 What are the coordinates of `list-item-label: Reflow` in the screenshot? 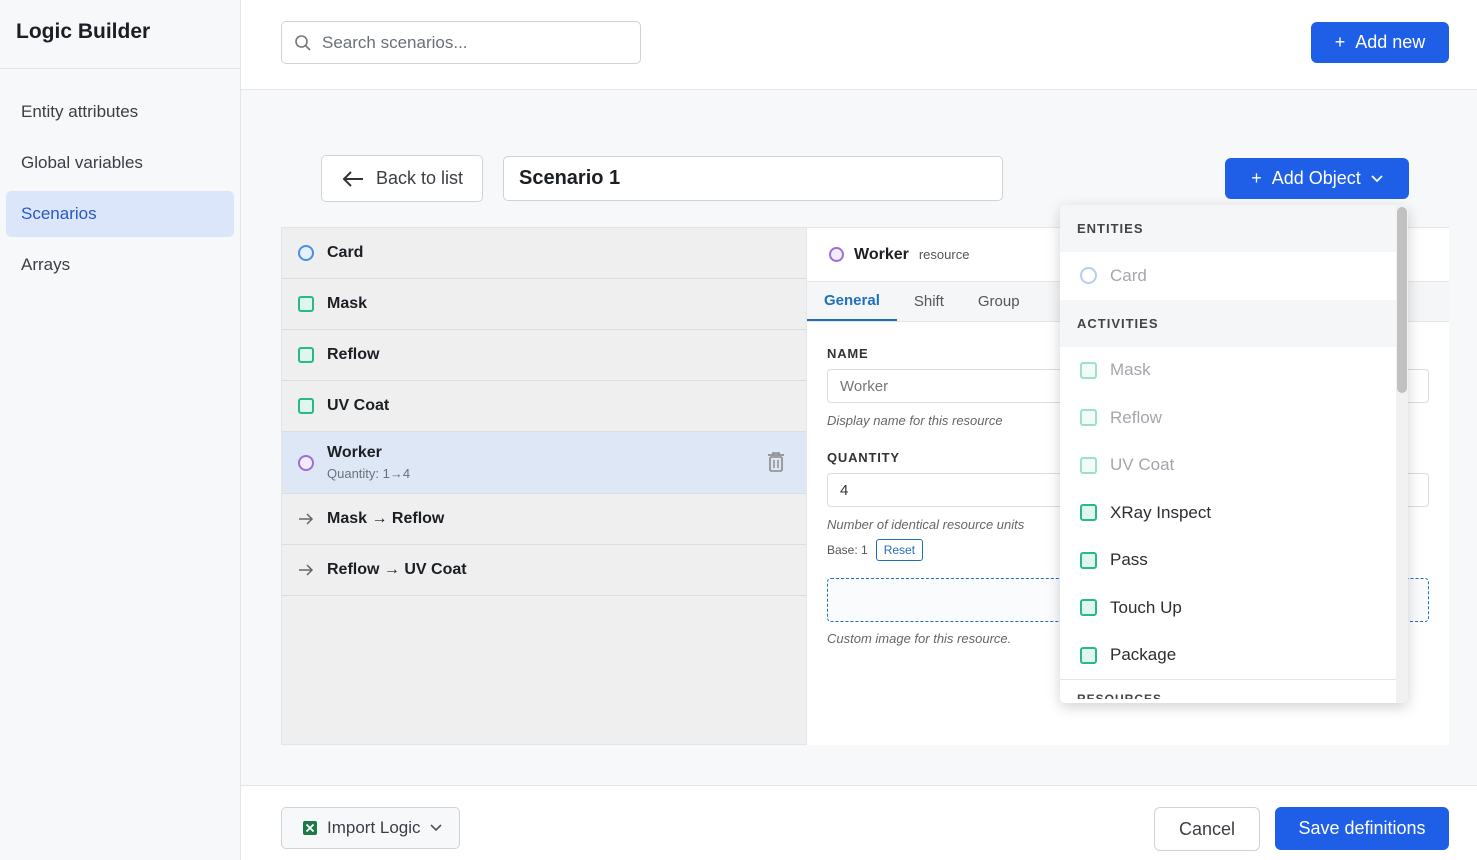 It's located at (353, 354).